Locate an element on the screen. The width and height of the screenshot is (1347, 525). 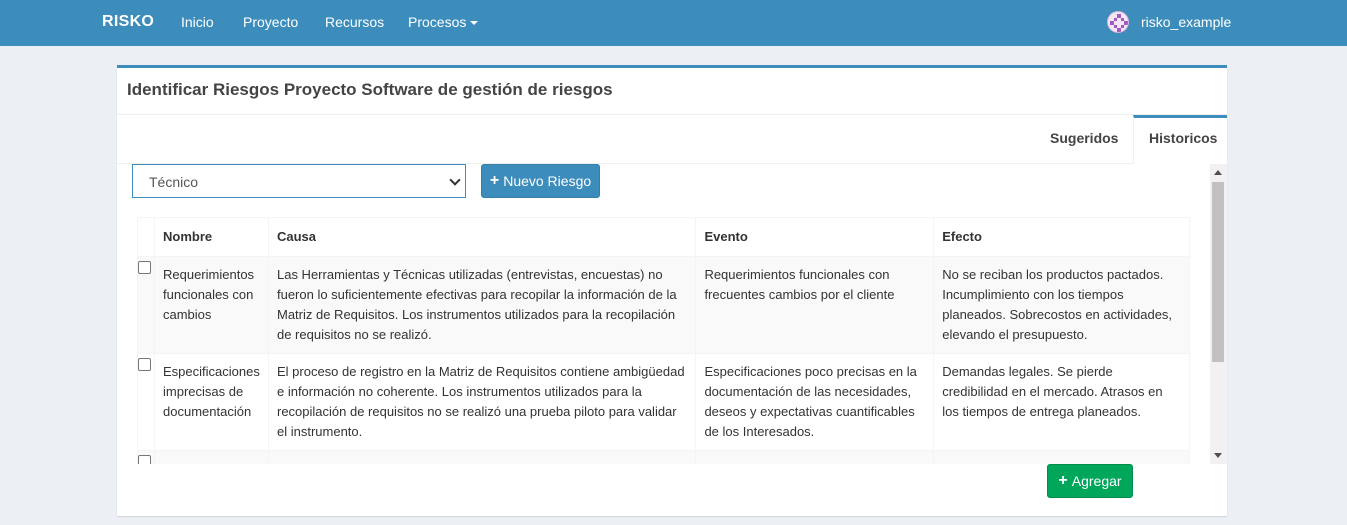
vertical-scrollbar is located at coordinates (1218, 314).